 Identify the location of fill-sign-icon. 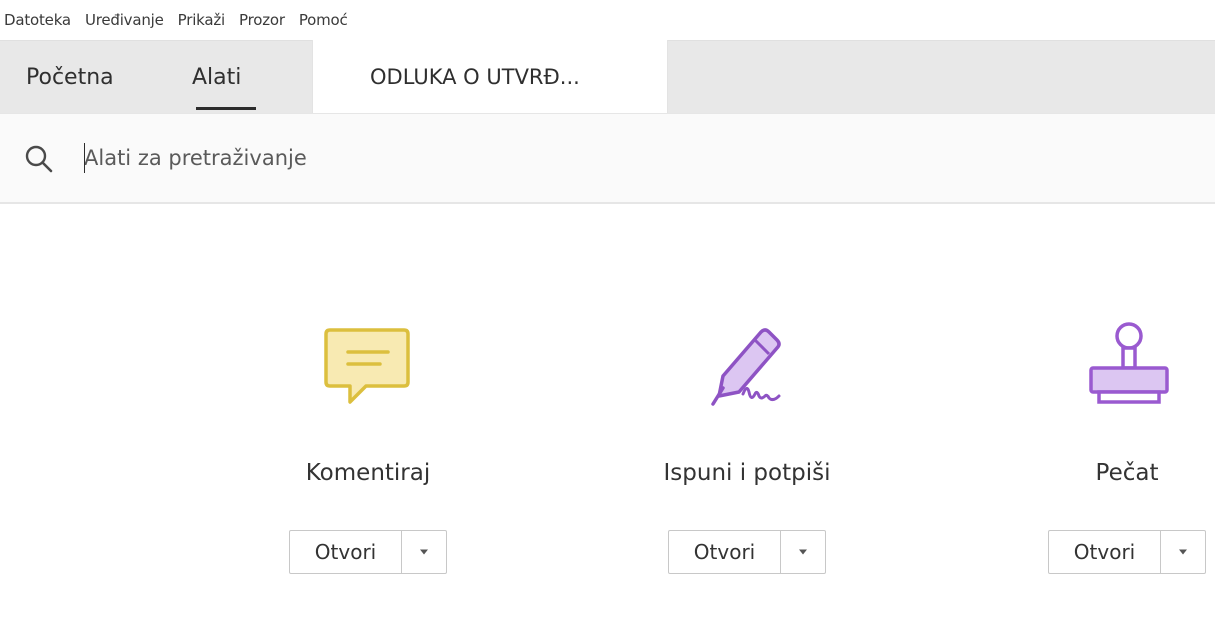
(746, 367).